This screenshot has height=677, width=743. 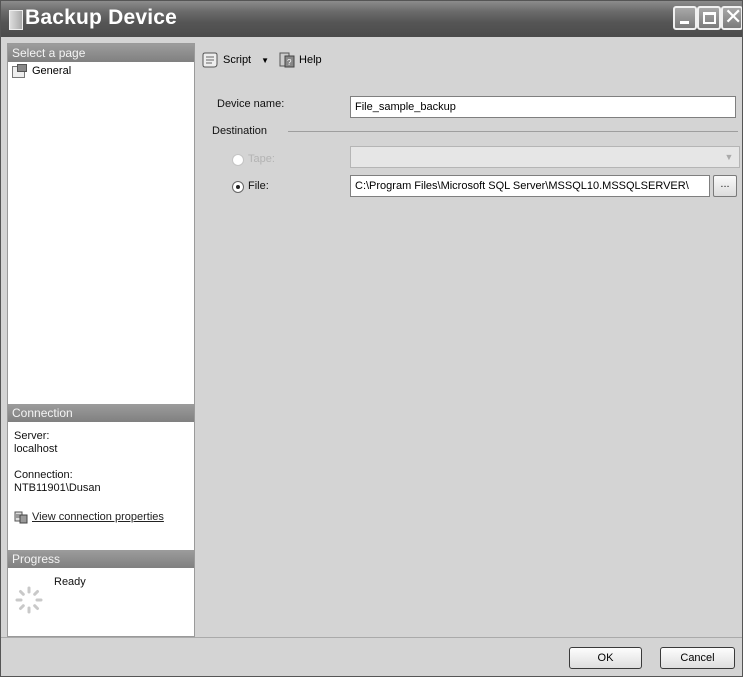 I want to click on close-icon: ✕, so click(x=733, y=17).